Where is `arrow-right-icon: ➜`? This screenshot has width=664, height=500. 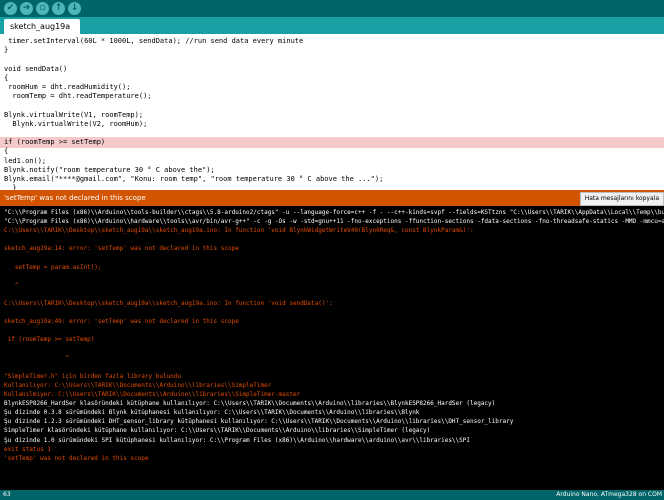 arrow-right-icon: ➜ is located at coordinates (26, 8).